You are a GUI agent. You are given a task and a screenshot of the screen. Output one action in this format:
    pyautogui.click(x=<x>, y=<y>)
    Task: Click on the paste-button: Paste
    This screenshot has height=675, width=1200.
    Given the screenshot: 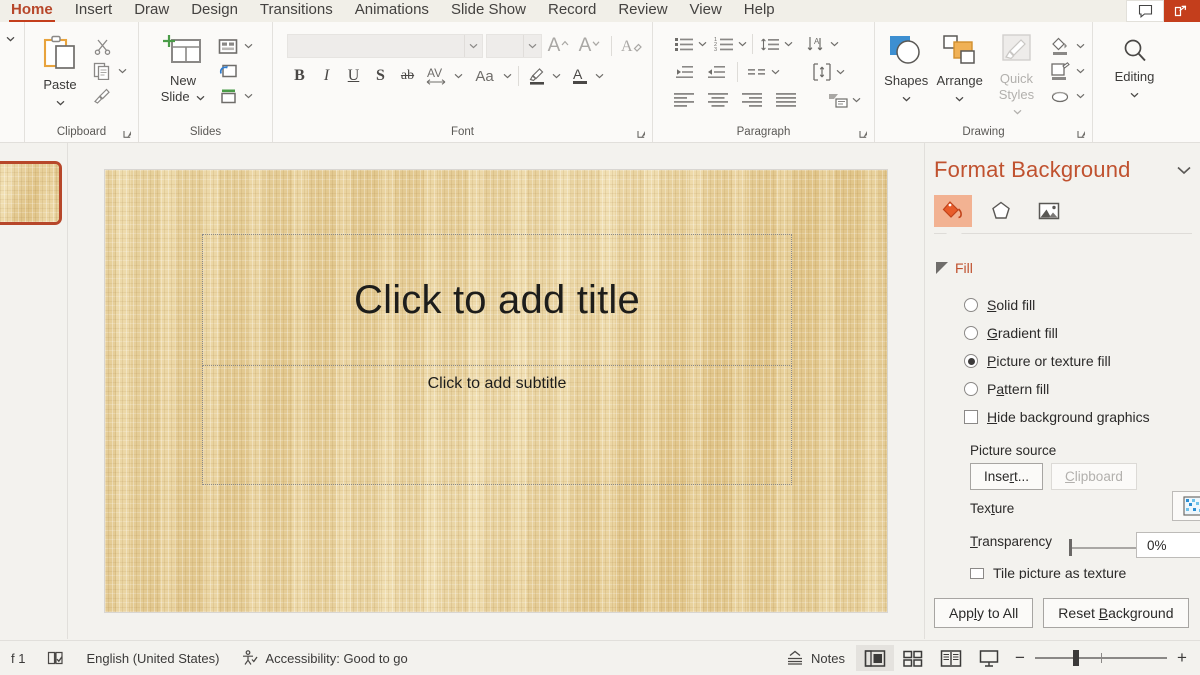 What is the action you would take?
    pyautogui.click(x=60, y=73)
    